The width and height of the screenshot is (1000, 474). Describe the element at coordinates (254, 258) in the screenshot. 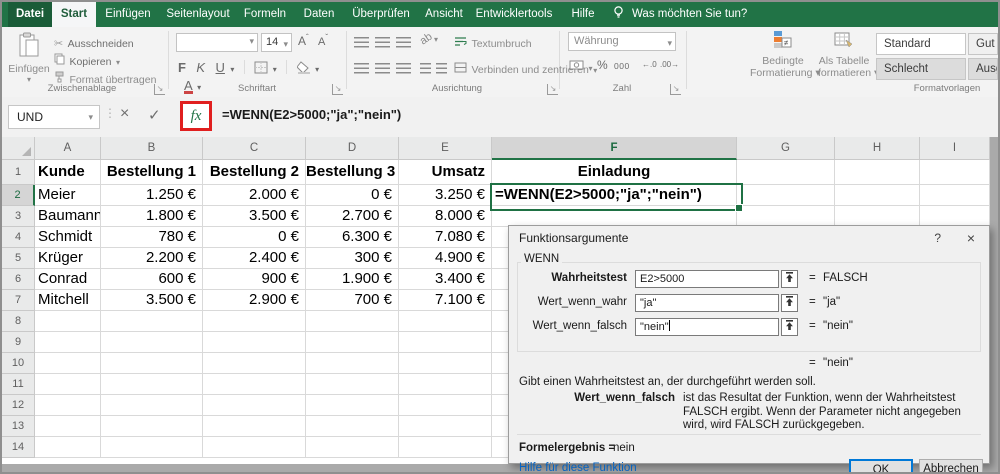

I see `cell-C5: 2.400 €` at that location.